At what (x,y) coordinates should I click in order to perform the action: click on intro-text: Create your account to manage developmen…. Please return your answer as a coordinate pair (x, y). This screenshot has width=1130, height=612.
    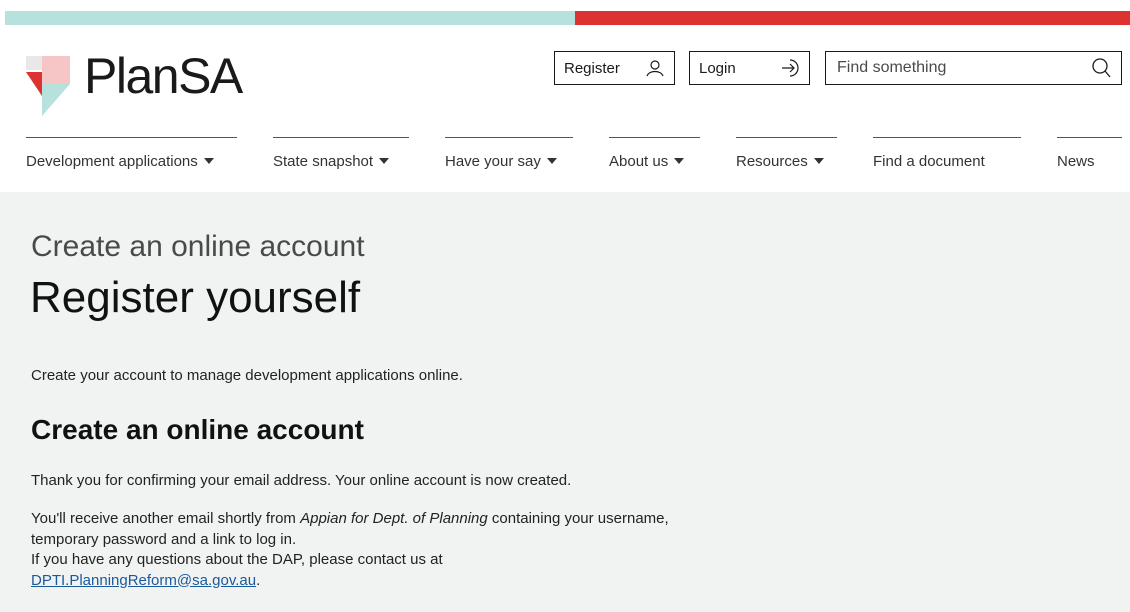
    Looking at the image, I should click on (247, 375).